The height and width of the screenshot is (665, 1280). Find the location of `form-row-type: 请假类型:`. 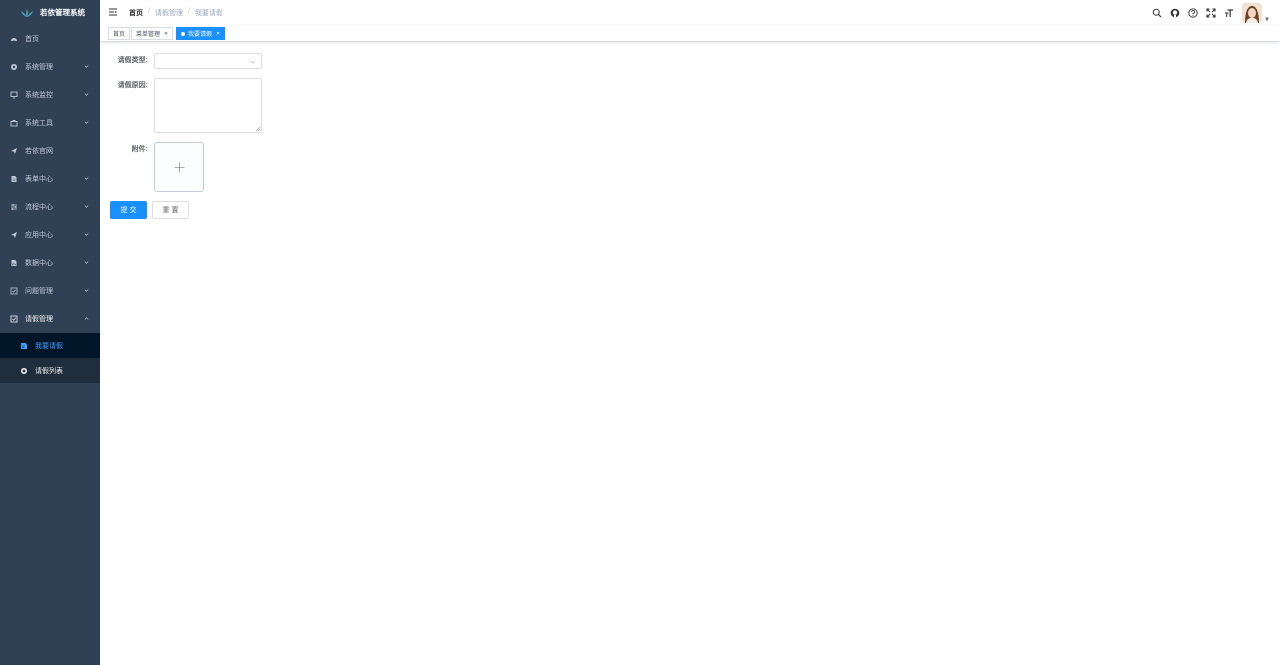

form-row-type: 请假类型: is located at coordinates (181, 61).